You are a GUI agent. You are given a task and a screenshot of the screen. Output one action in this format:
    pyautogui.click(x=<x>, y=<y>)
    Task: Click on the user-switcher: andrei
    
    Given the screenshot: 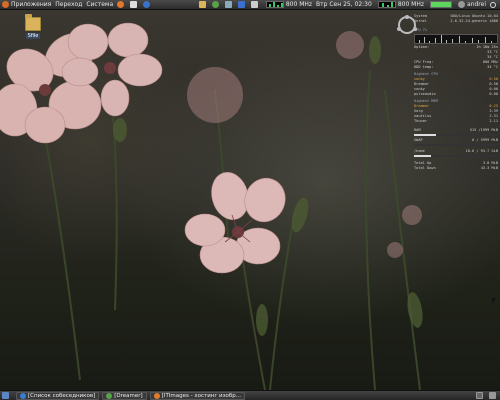 What is the action you would take?
    pyautogui.click(x=472, y=5)
    